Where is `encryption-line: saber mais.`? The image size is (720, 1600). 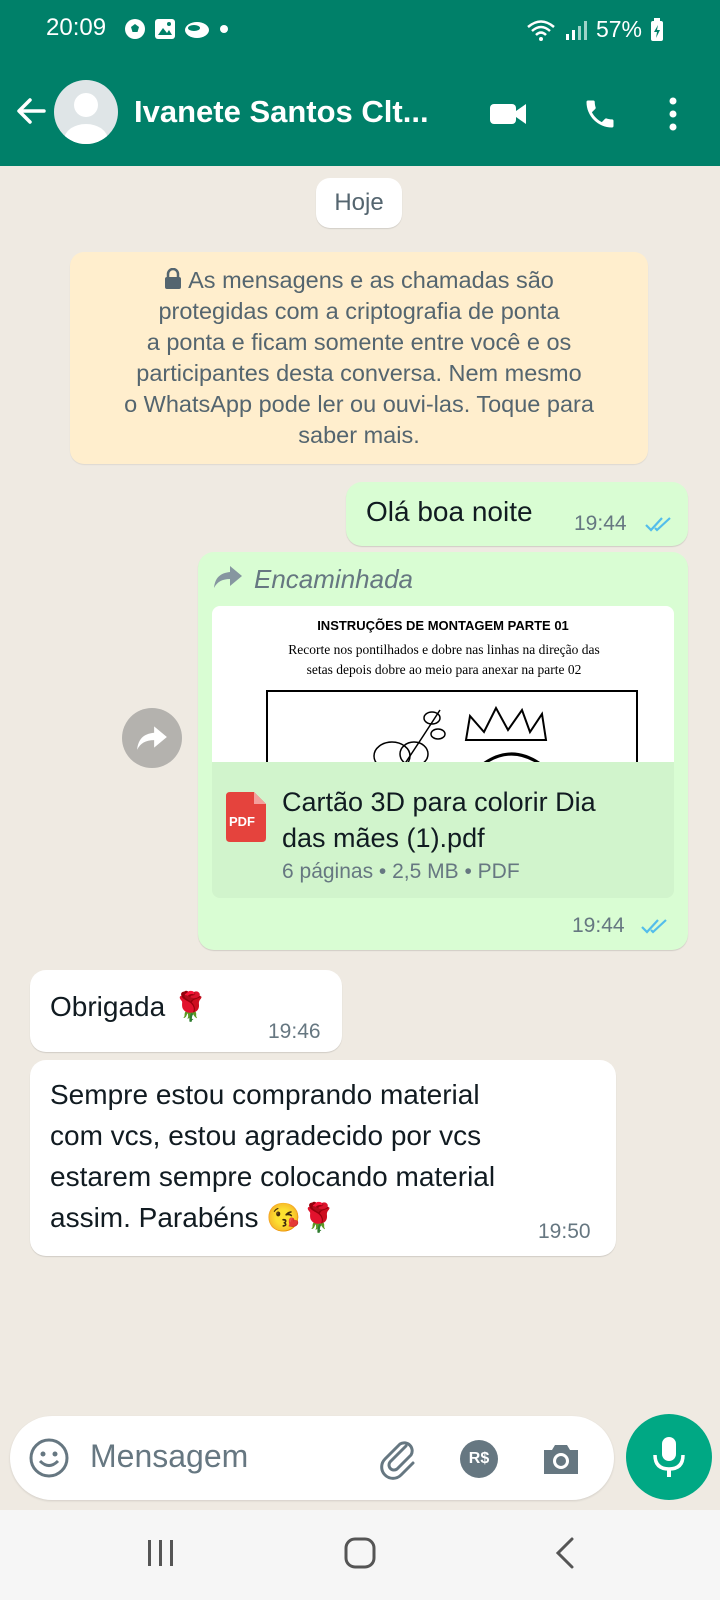 encryption-line: saber mais. is located at coordinates (359, 435).